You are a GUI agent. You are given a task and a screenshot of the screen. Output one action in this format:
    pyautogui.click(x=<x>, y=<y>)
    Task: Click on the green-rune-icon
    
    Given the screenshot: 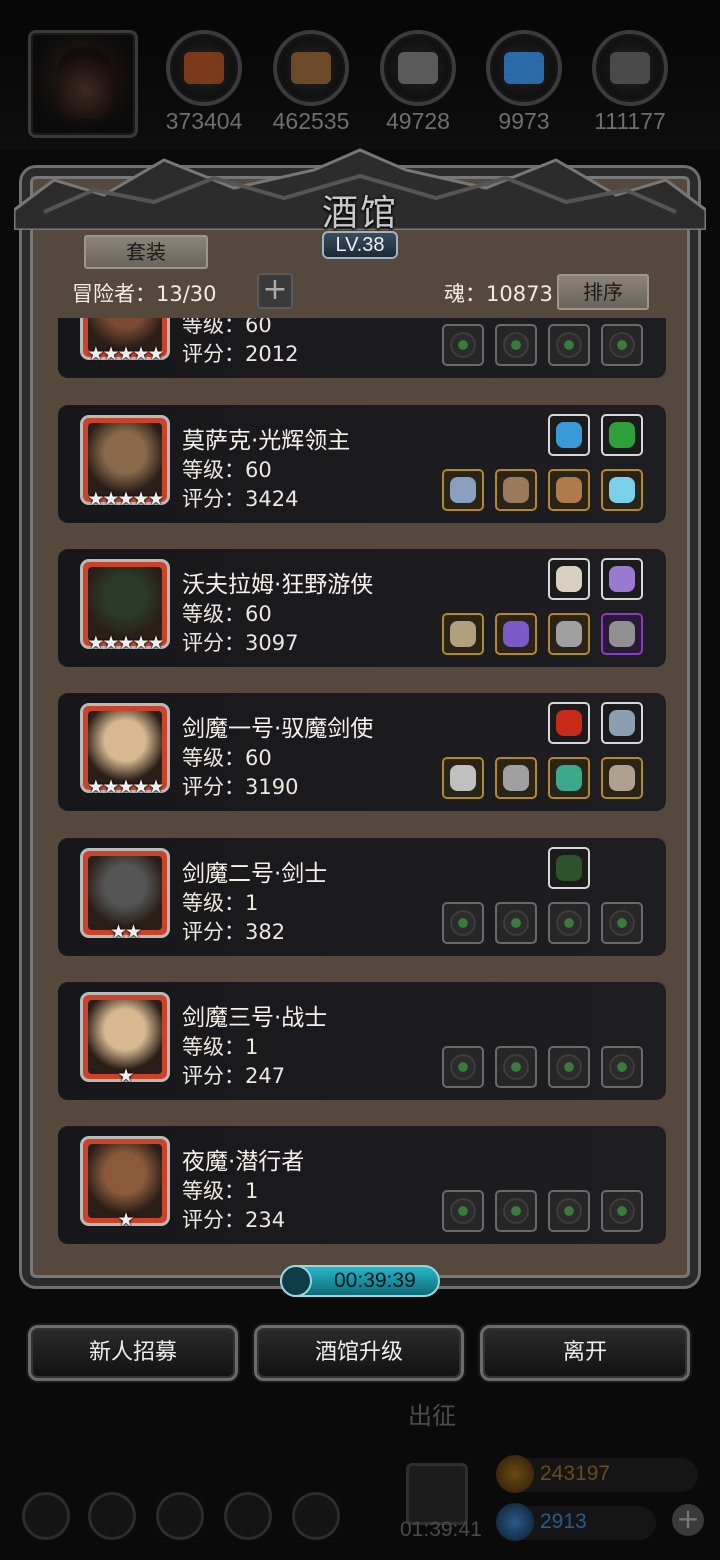 What is the action you would take?
    pyautogui.click(x=622, y=435)
    